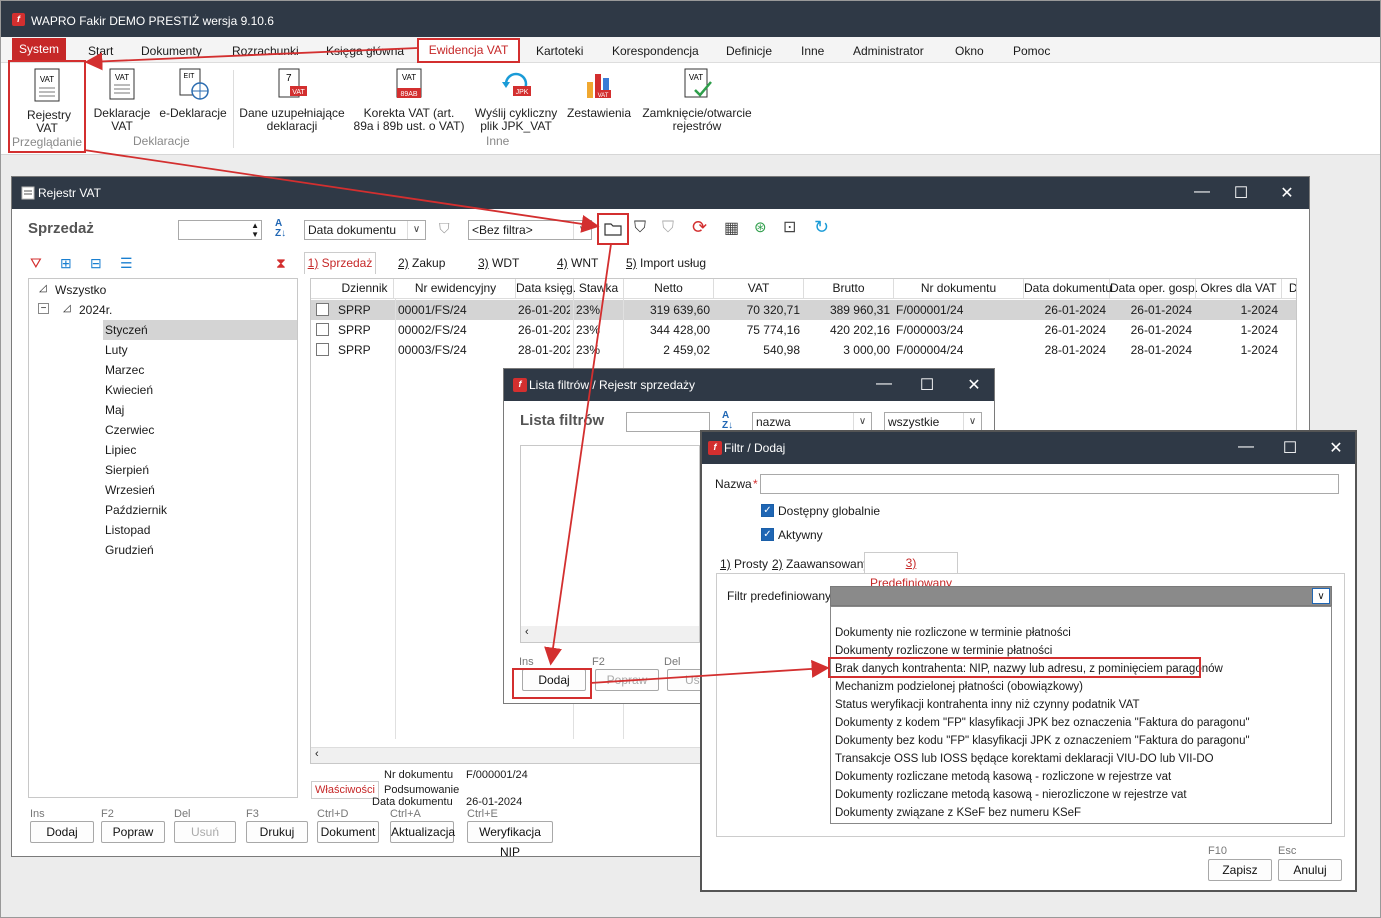 This screenshot has width=1381, height=918. What do you see at coordinates (668, 422) in the screenshot?
I see `lista-search-input` at bounding box center [668, 422].